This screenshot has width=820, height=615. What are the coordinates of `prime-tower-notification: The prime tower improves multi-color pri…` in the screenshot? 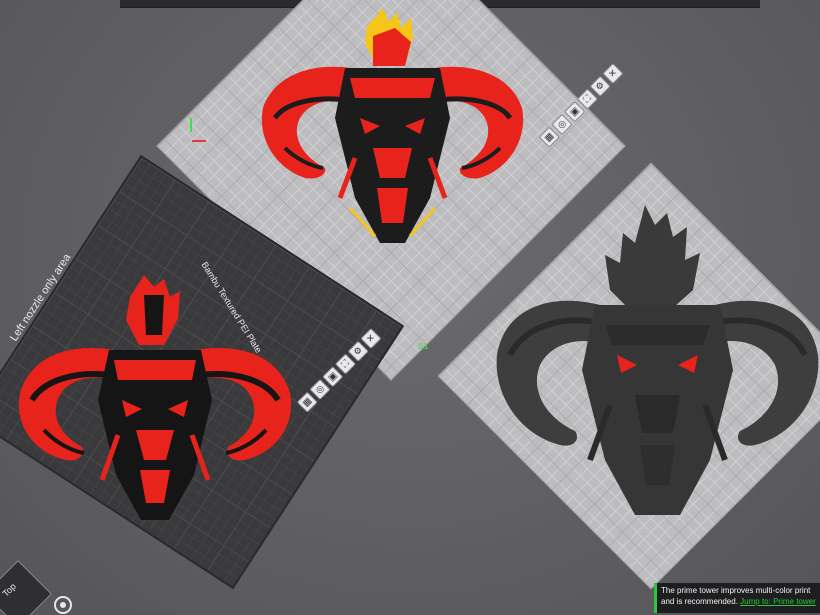 It's located at (737, 598).